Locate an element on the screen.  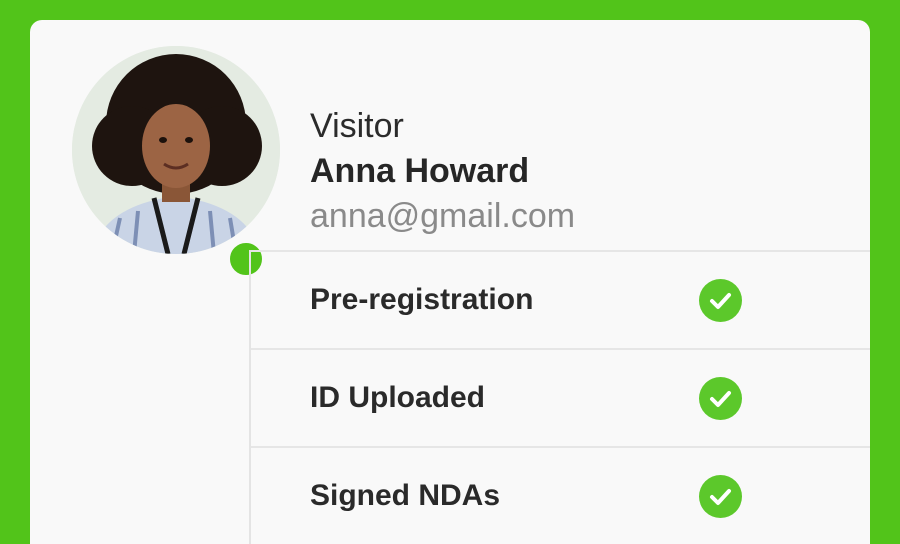
avatar-photo is located at coordinates (176, 150).